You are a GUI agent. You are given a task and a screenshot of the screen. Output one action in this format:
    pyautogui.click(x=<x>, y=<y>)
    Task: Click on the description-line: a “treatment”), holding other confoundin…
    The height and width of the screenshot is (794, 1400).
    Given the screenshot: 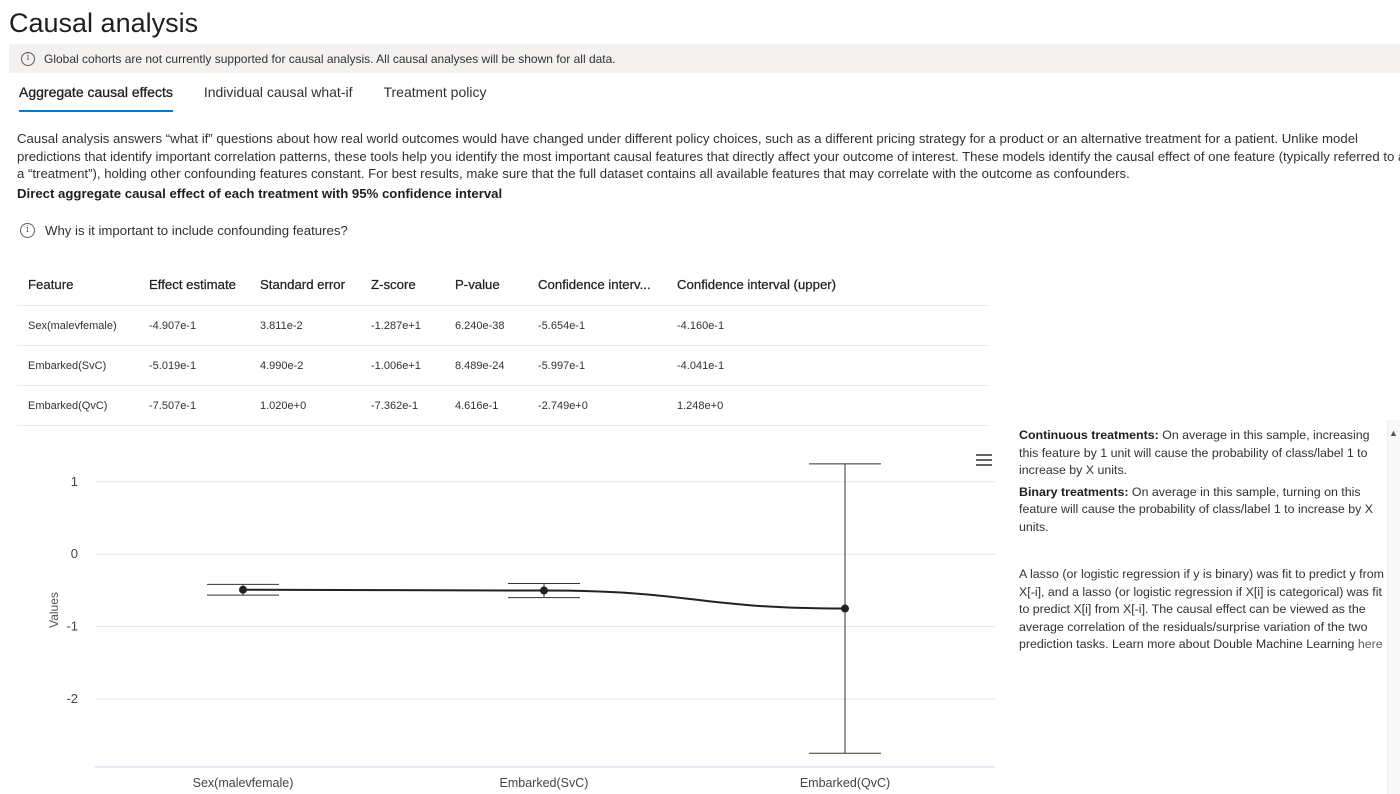 What is the action you would take?
    pyautogui.click(x=573, y=173)
    